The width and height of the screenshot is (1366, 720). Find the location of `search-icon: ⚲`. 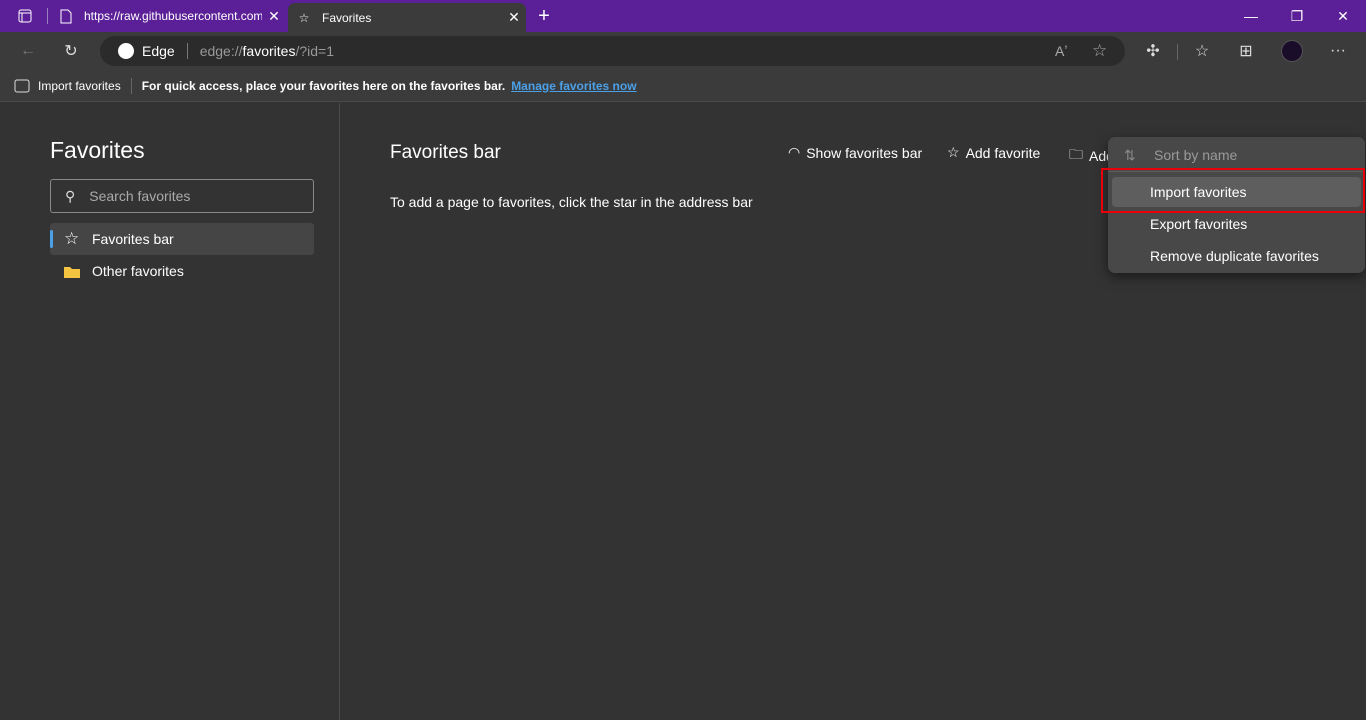

search-icon: ⚲ is located at coordinates (70, 195).